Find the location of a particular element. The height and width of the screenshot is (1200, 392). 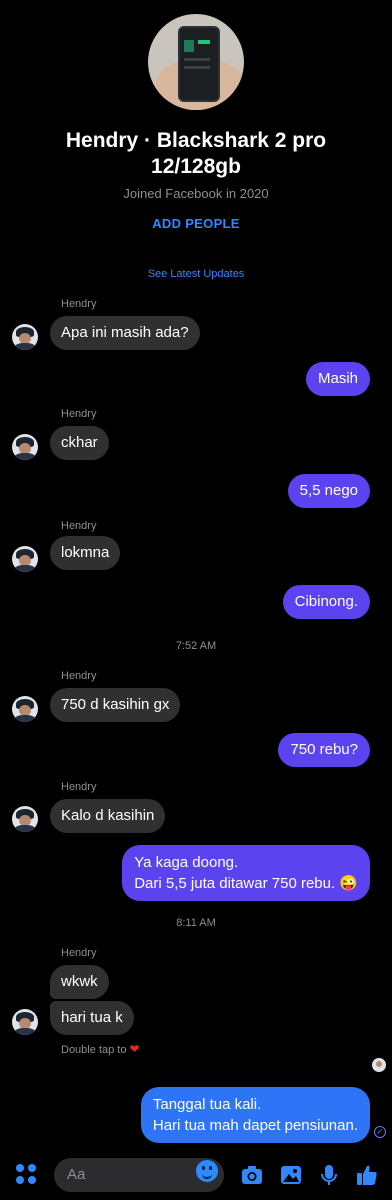

see-latest-updates-link: See Latest Updates is located at coordinates (196, 274).